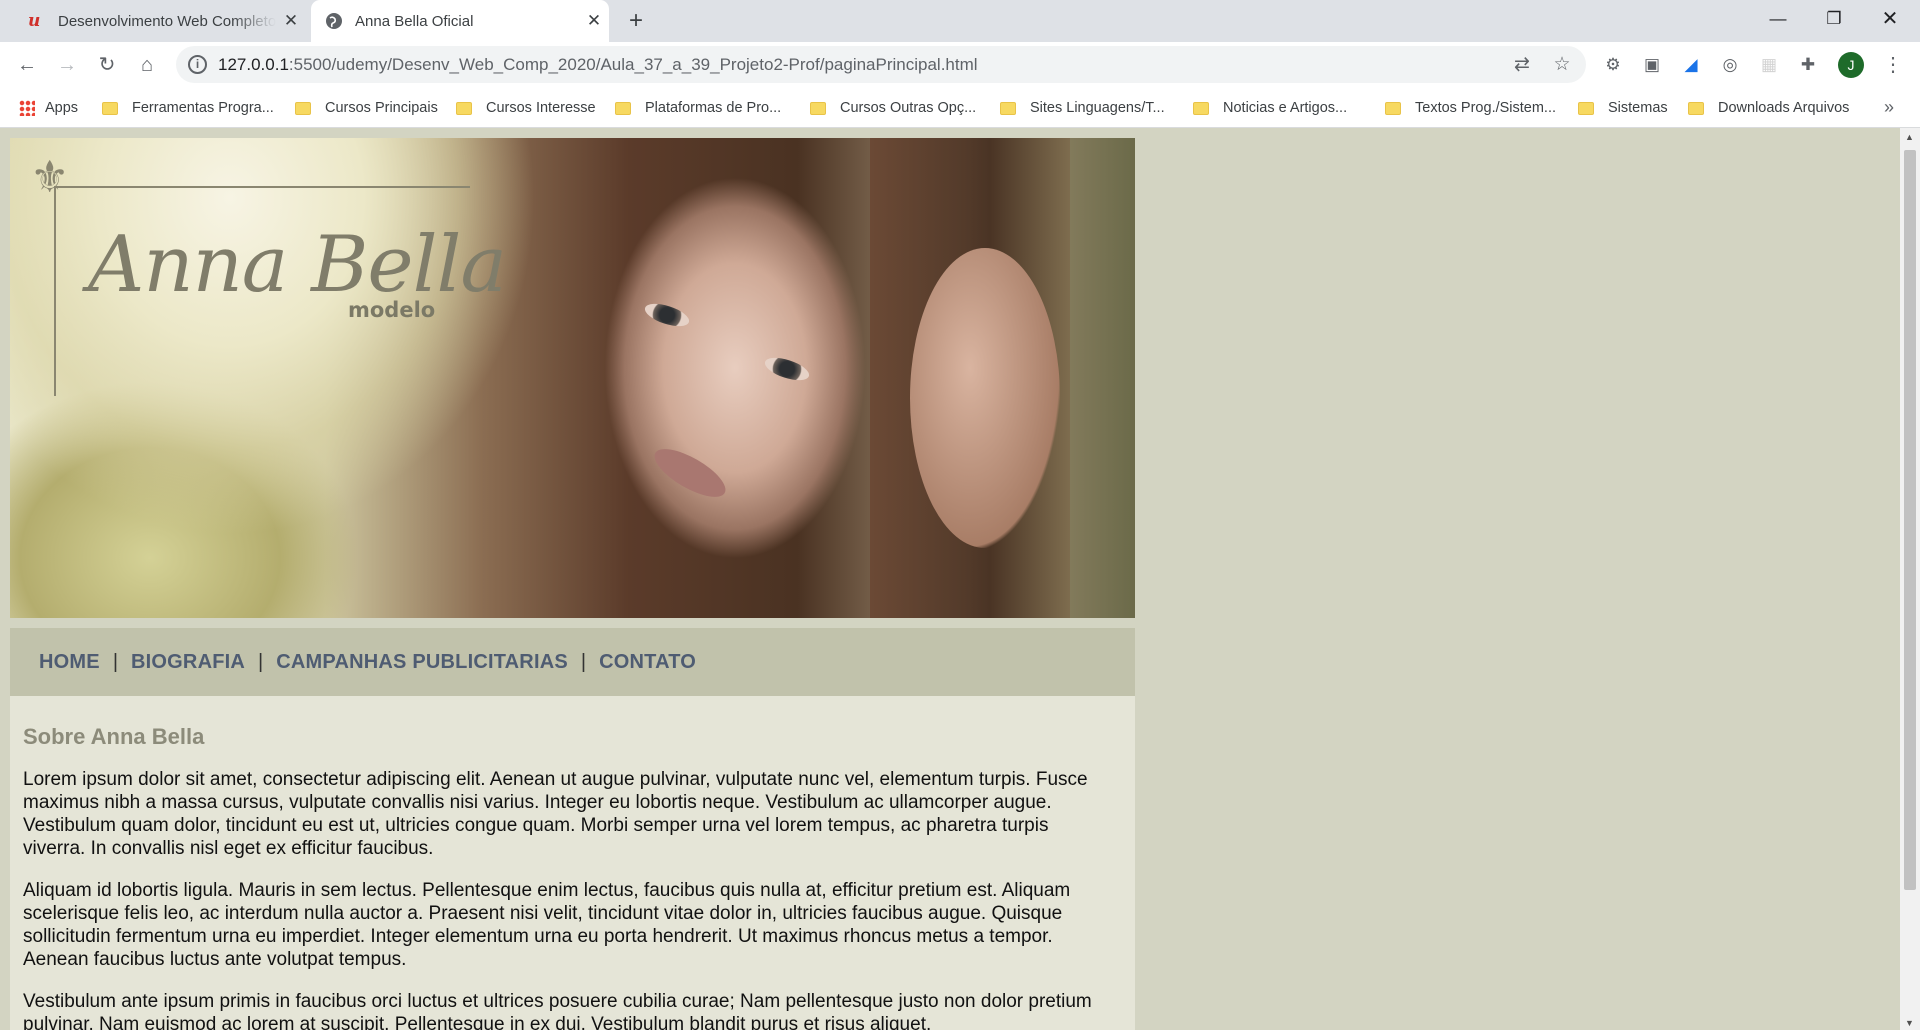 The image size is (1920, 1030). What do you see at coordinates (253, 64) in the screenshot?
I see `url-host: 127.0.0.1` at bounding box center [253, 64].